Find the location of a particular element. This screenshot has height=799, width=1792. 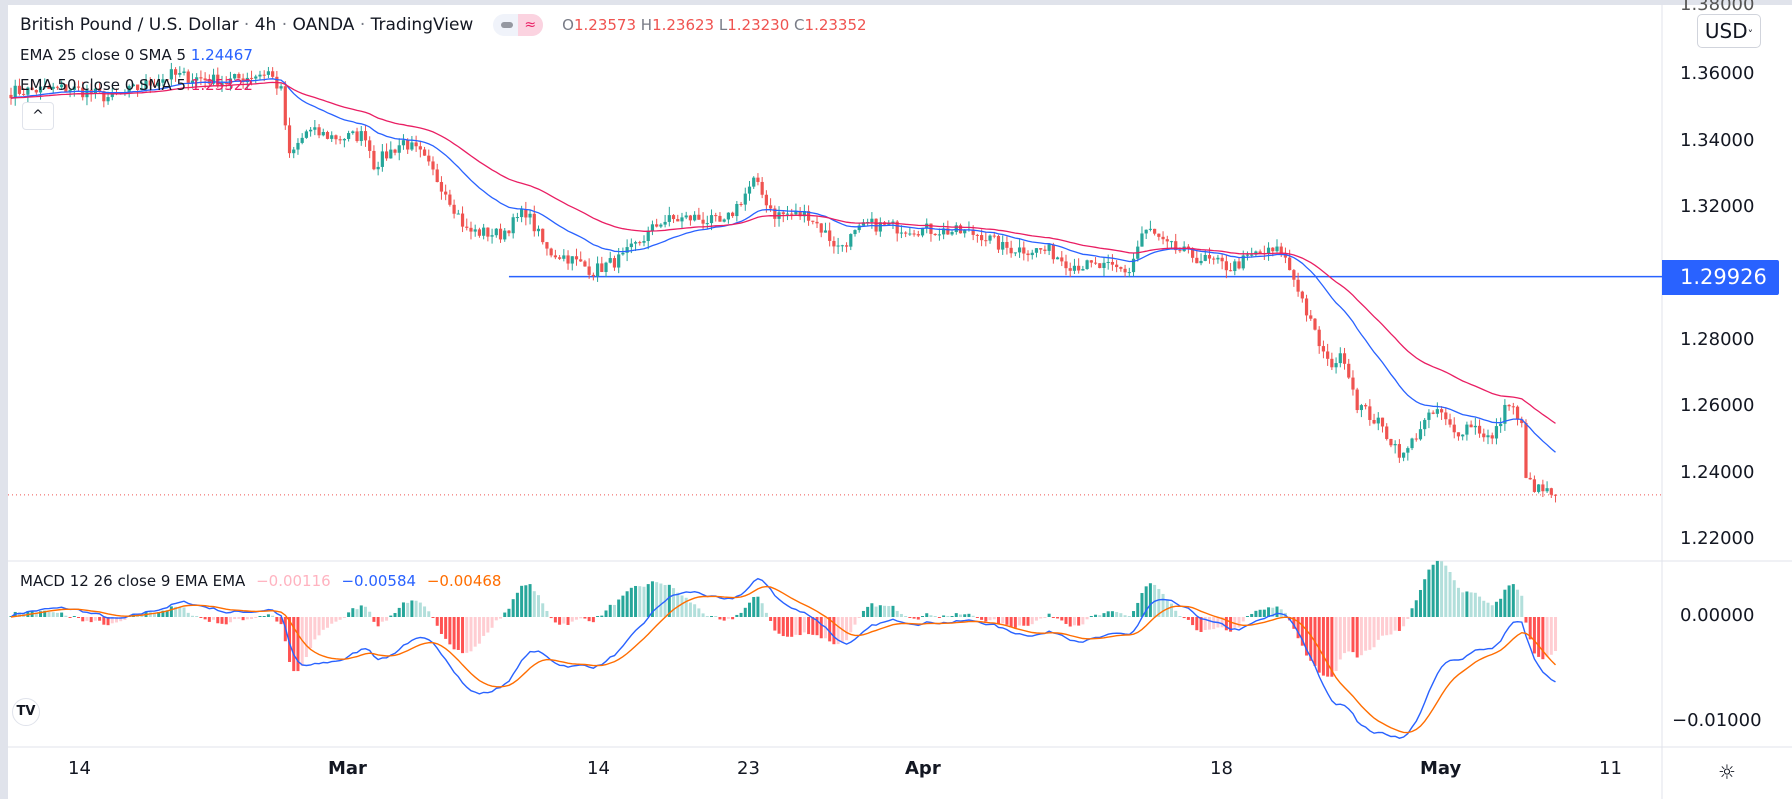

tradingview-logo: TV is located at coordinates (26, 712).